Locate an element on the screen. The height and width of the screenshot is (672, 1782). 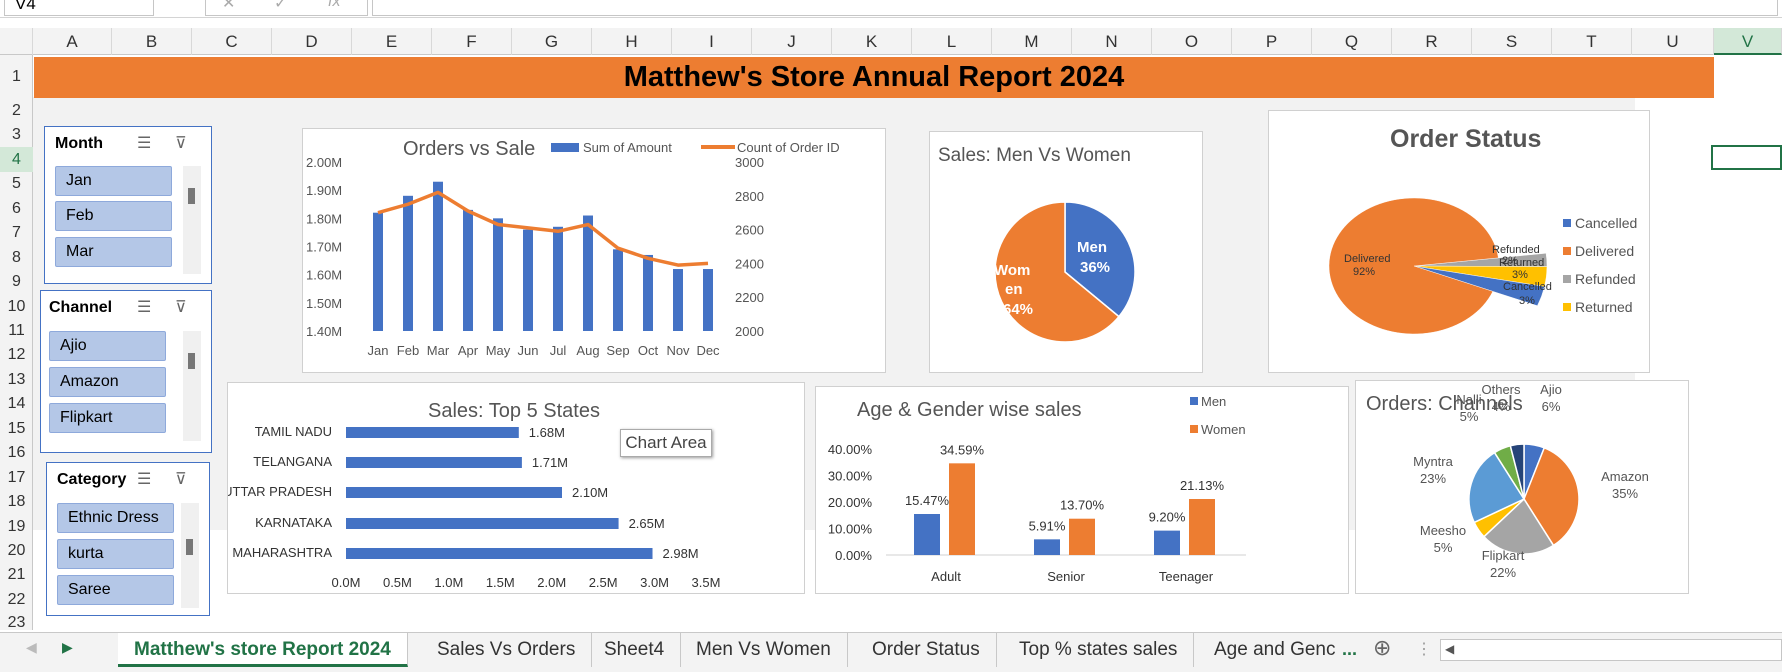
category-slicer: Category ☰ ⊽ Ethnic Dress kurta Saree is located at coordinates (128, 539).